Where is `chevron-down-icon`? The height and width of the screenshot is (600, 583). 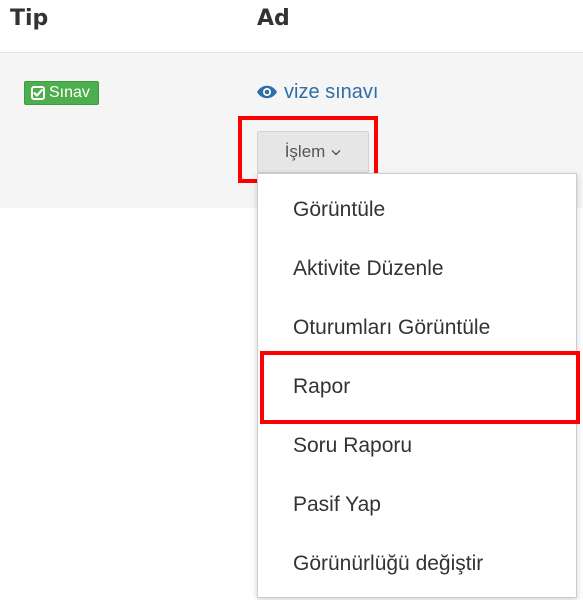
chevron-down-icon is located at coordinates (336, 152).